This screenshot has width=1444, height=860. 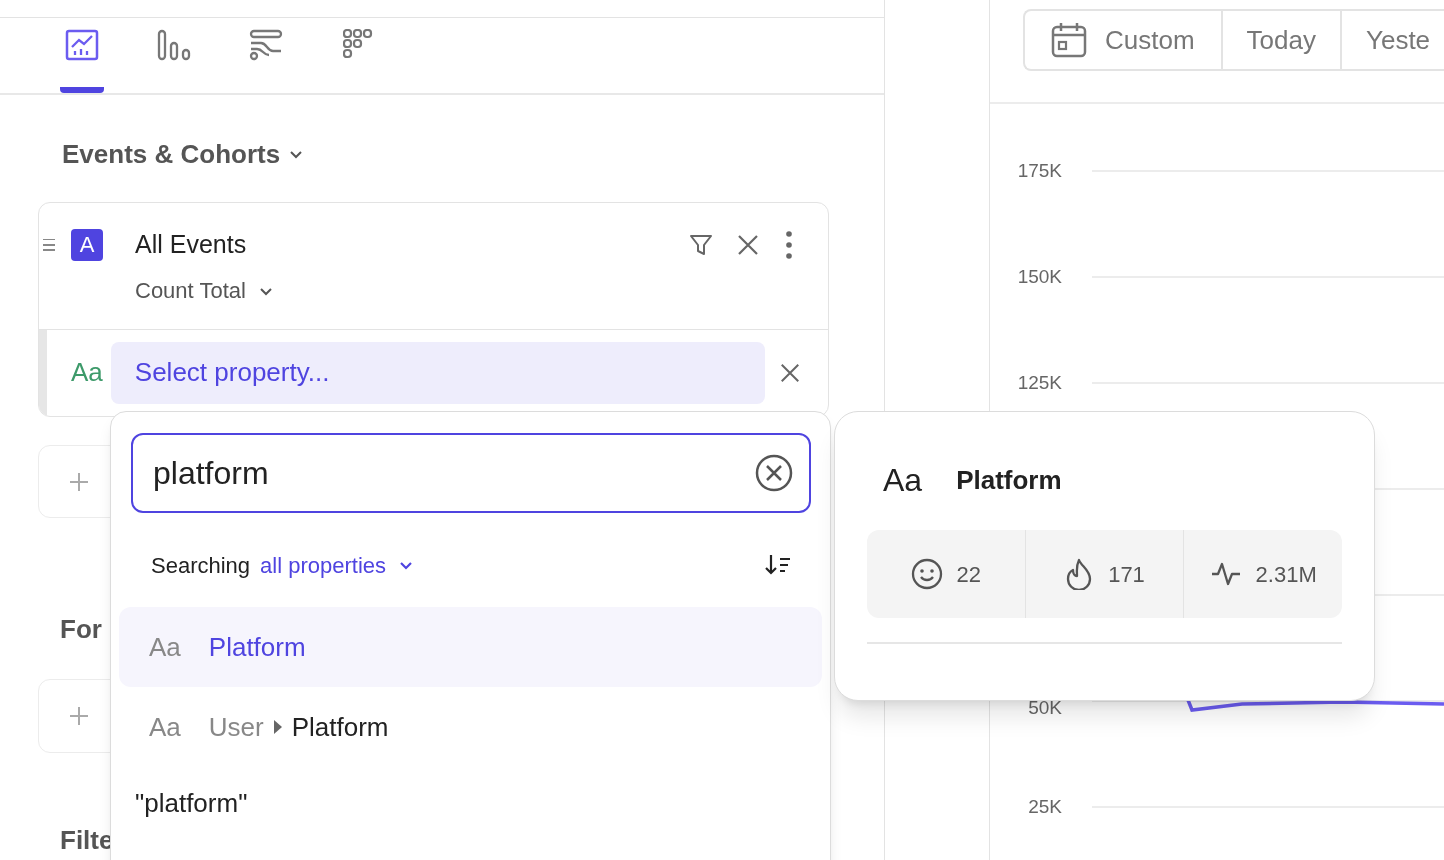 I want to click on activity-icon, so click(x=1225, y=574).